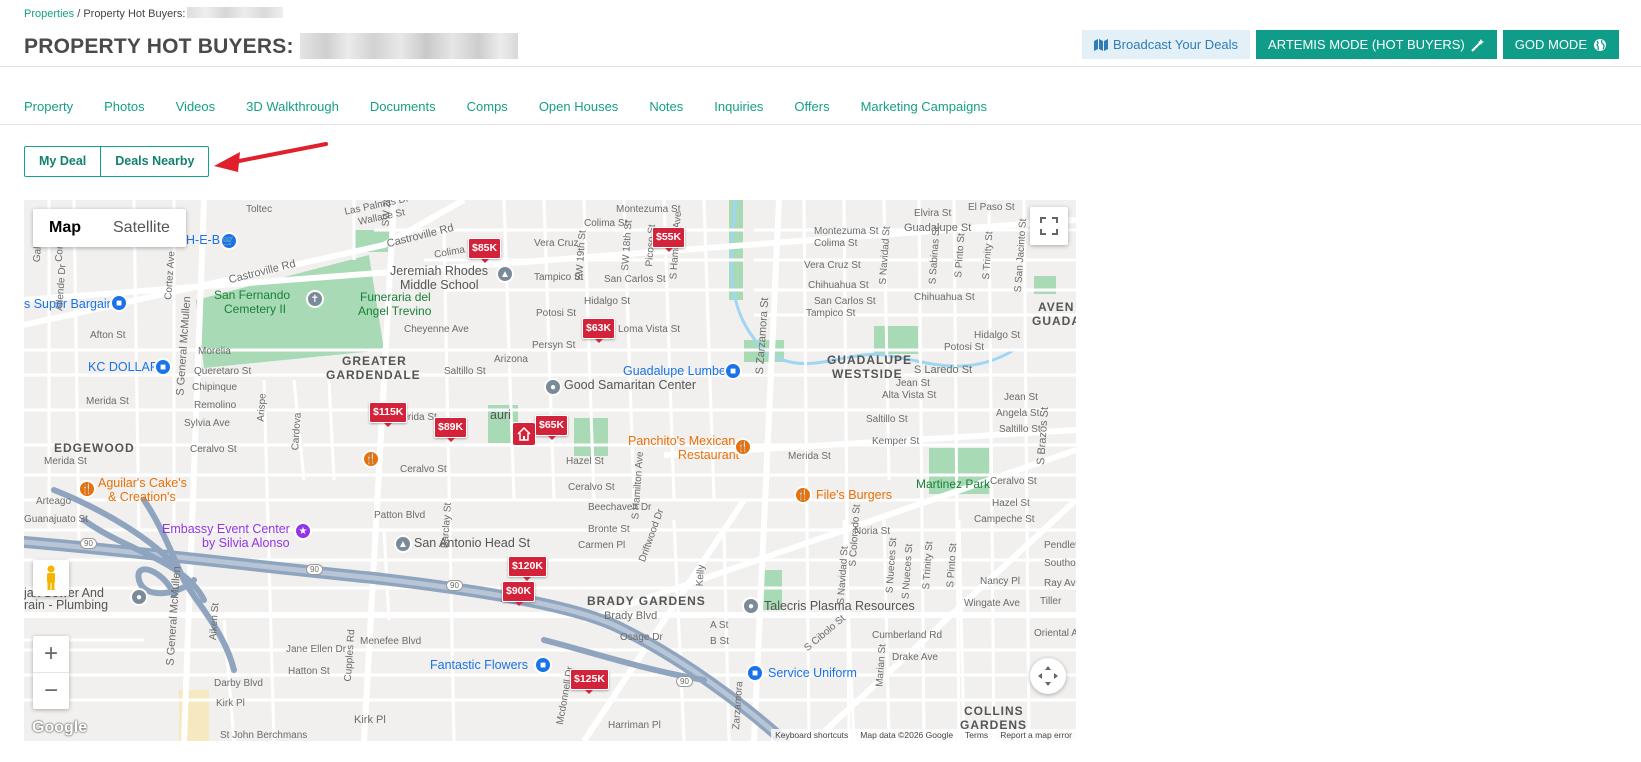 The height and width of the screenshot is (762, 1641). I want to click on guadalupe-lumber-icon: ■, so click(733, 371).